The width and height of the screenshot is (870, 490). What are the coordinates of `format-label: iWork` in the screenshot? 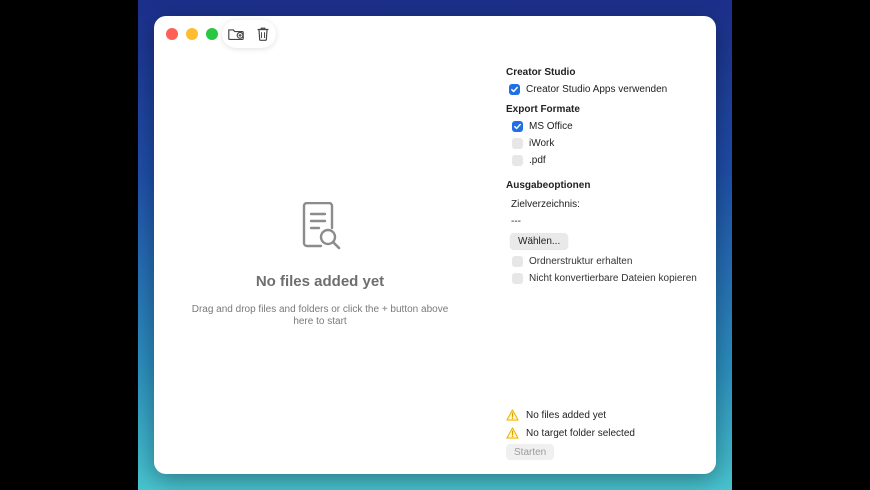 It's located at (542, 143).